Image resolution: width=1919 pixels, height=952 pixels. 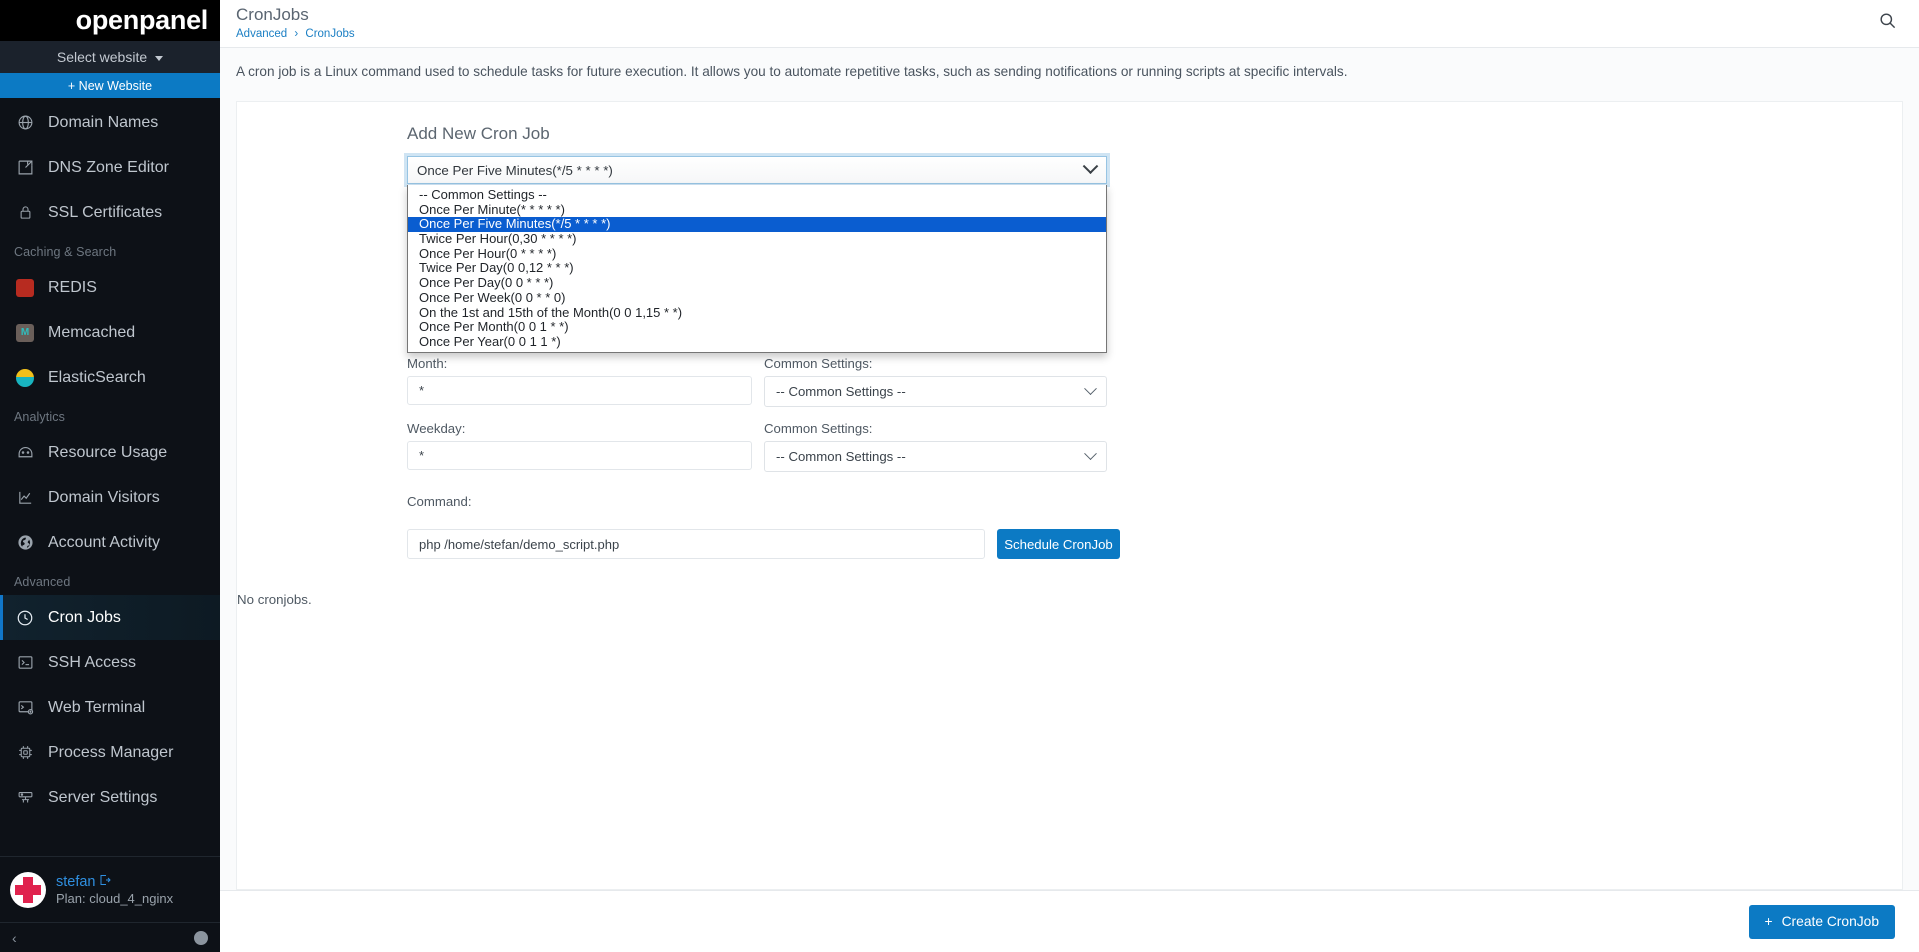 What do you see at coordinates (105, 882) in the screenshot?
I see `logout-icon` at bounding box center [105, 882].